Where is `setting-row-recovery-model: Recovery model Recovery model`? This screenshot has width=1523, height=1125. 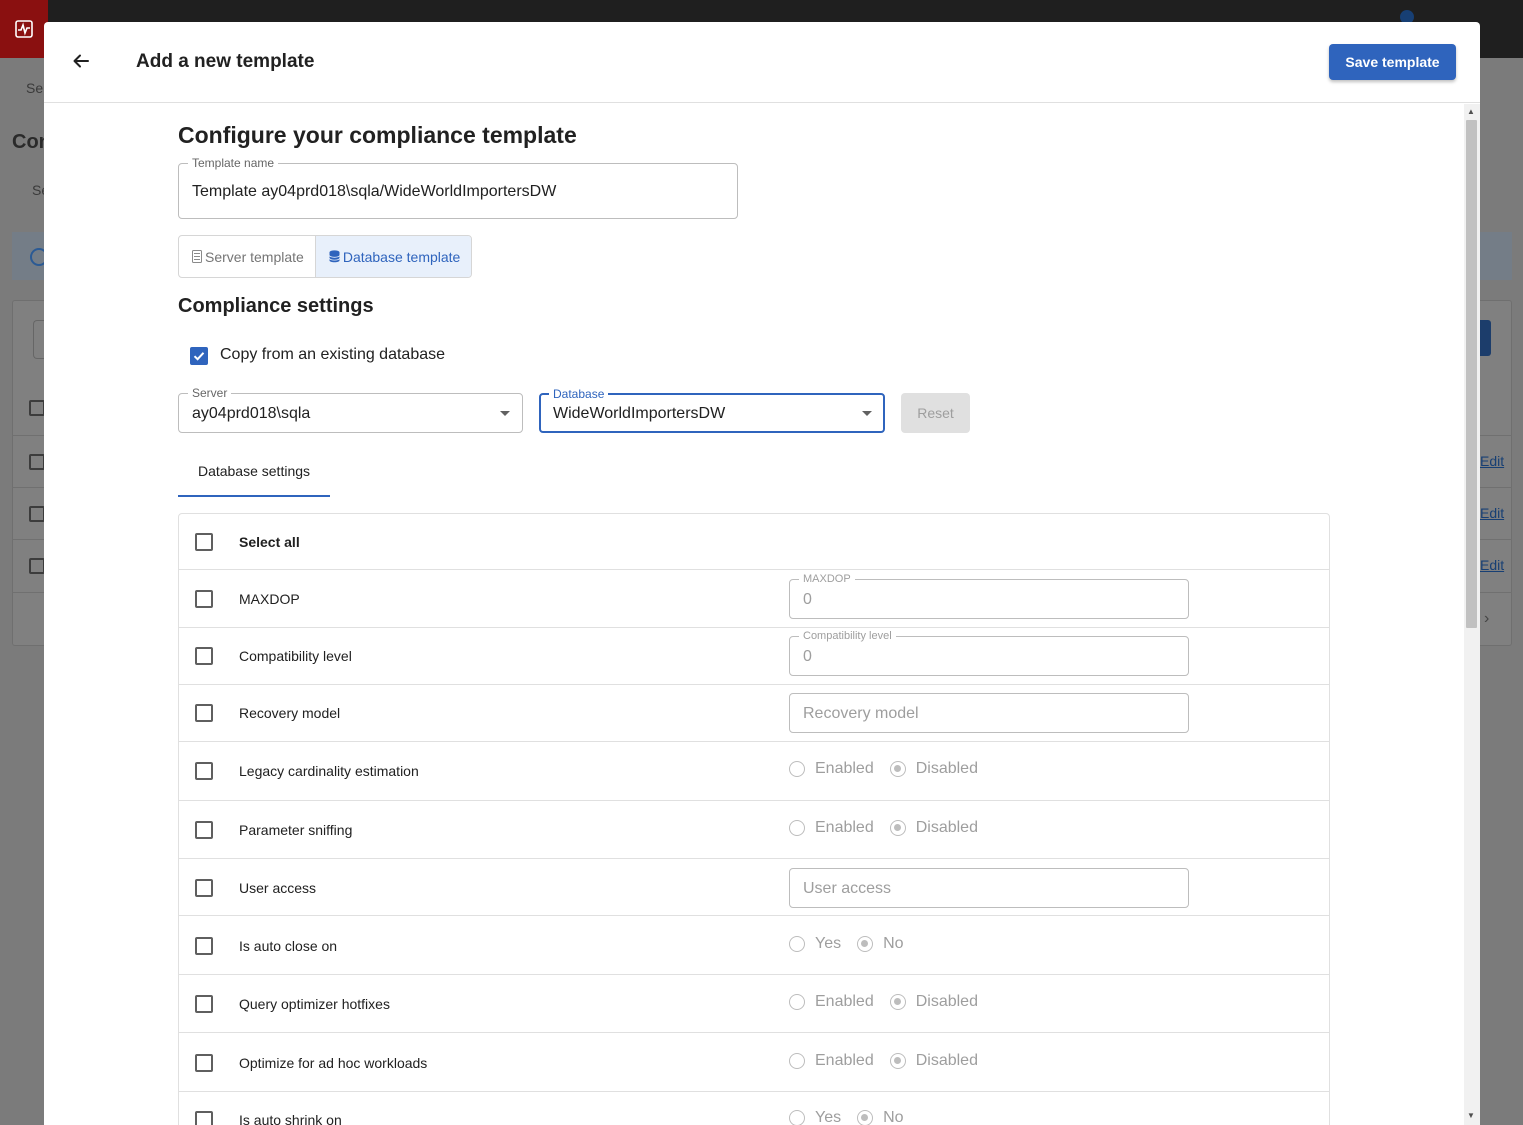
setting-row-recovery-model: Recovery model Recovery model is located at coordinates (754, 713).